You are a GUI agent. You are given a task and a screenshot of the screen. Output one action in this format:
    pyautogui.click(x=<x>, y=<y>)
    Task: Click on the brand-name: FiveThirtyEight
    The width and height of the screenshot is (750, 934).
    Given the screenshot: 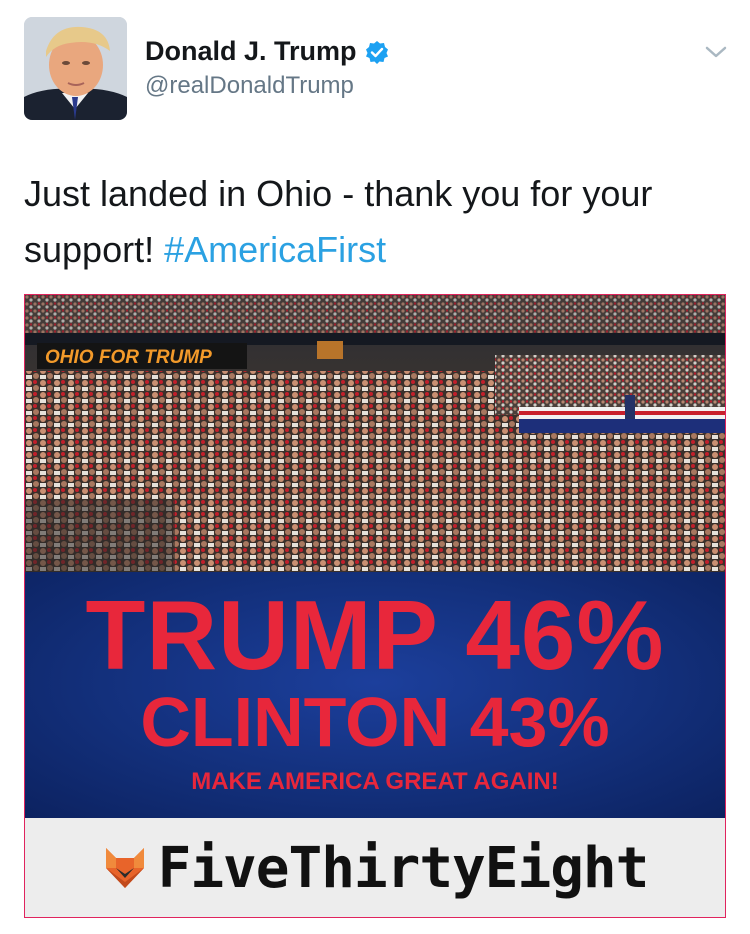 What is the action you would take?
    pyautogui.click(x=403, y=868)
    